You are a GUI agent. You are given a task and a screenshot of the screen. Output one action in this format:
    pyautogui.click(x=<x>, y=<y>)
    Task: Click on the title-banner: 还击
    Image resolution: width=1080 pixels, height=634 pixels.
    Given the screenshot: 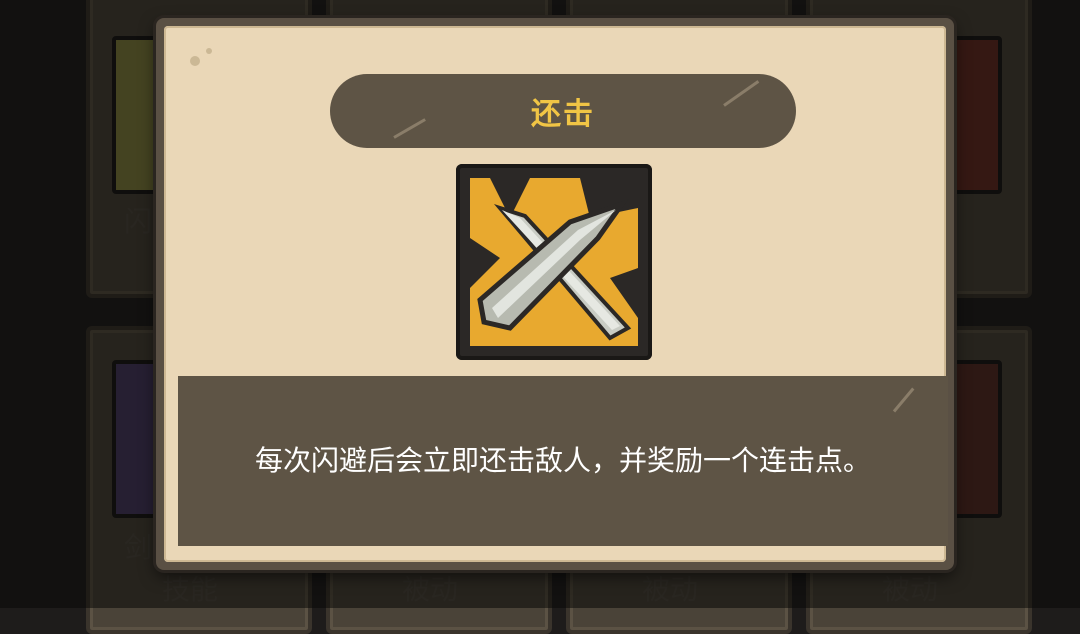 What is the action you would take?
    pyautogui.click(x=563, y=111)
    